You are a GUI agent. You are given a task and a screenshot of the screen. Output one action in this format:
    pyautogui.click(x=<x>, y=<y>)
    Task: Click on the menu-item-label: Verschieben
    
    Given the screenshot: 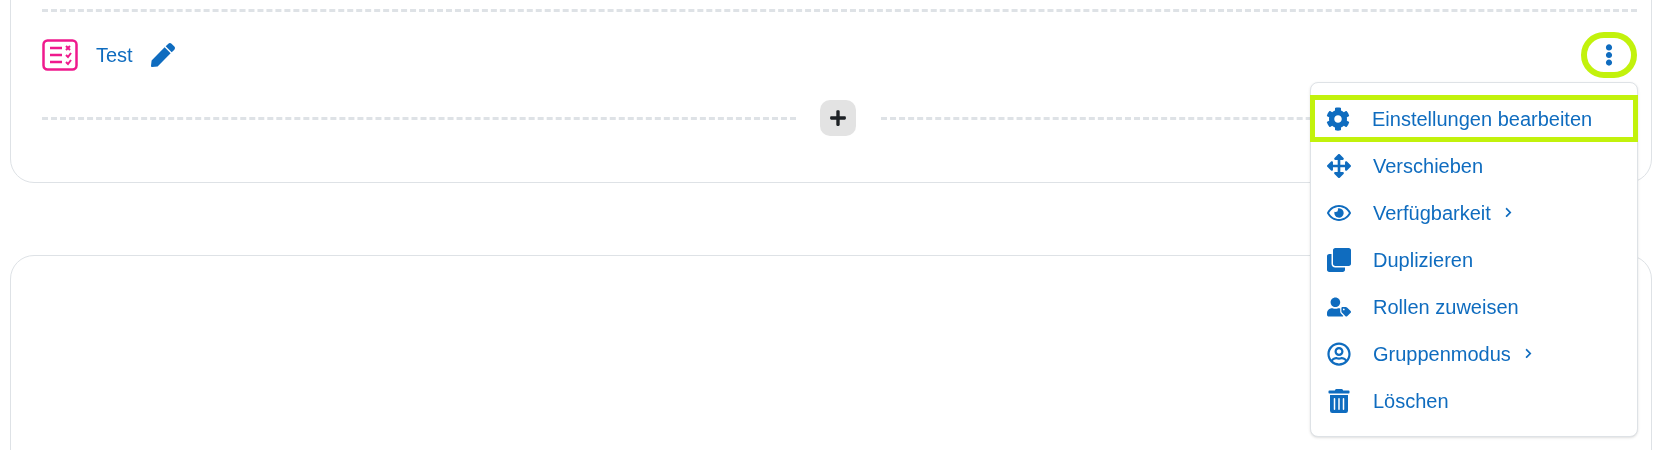 What is the action you would take?
    pyautogui.click(x=1428, y=166)
    